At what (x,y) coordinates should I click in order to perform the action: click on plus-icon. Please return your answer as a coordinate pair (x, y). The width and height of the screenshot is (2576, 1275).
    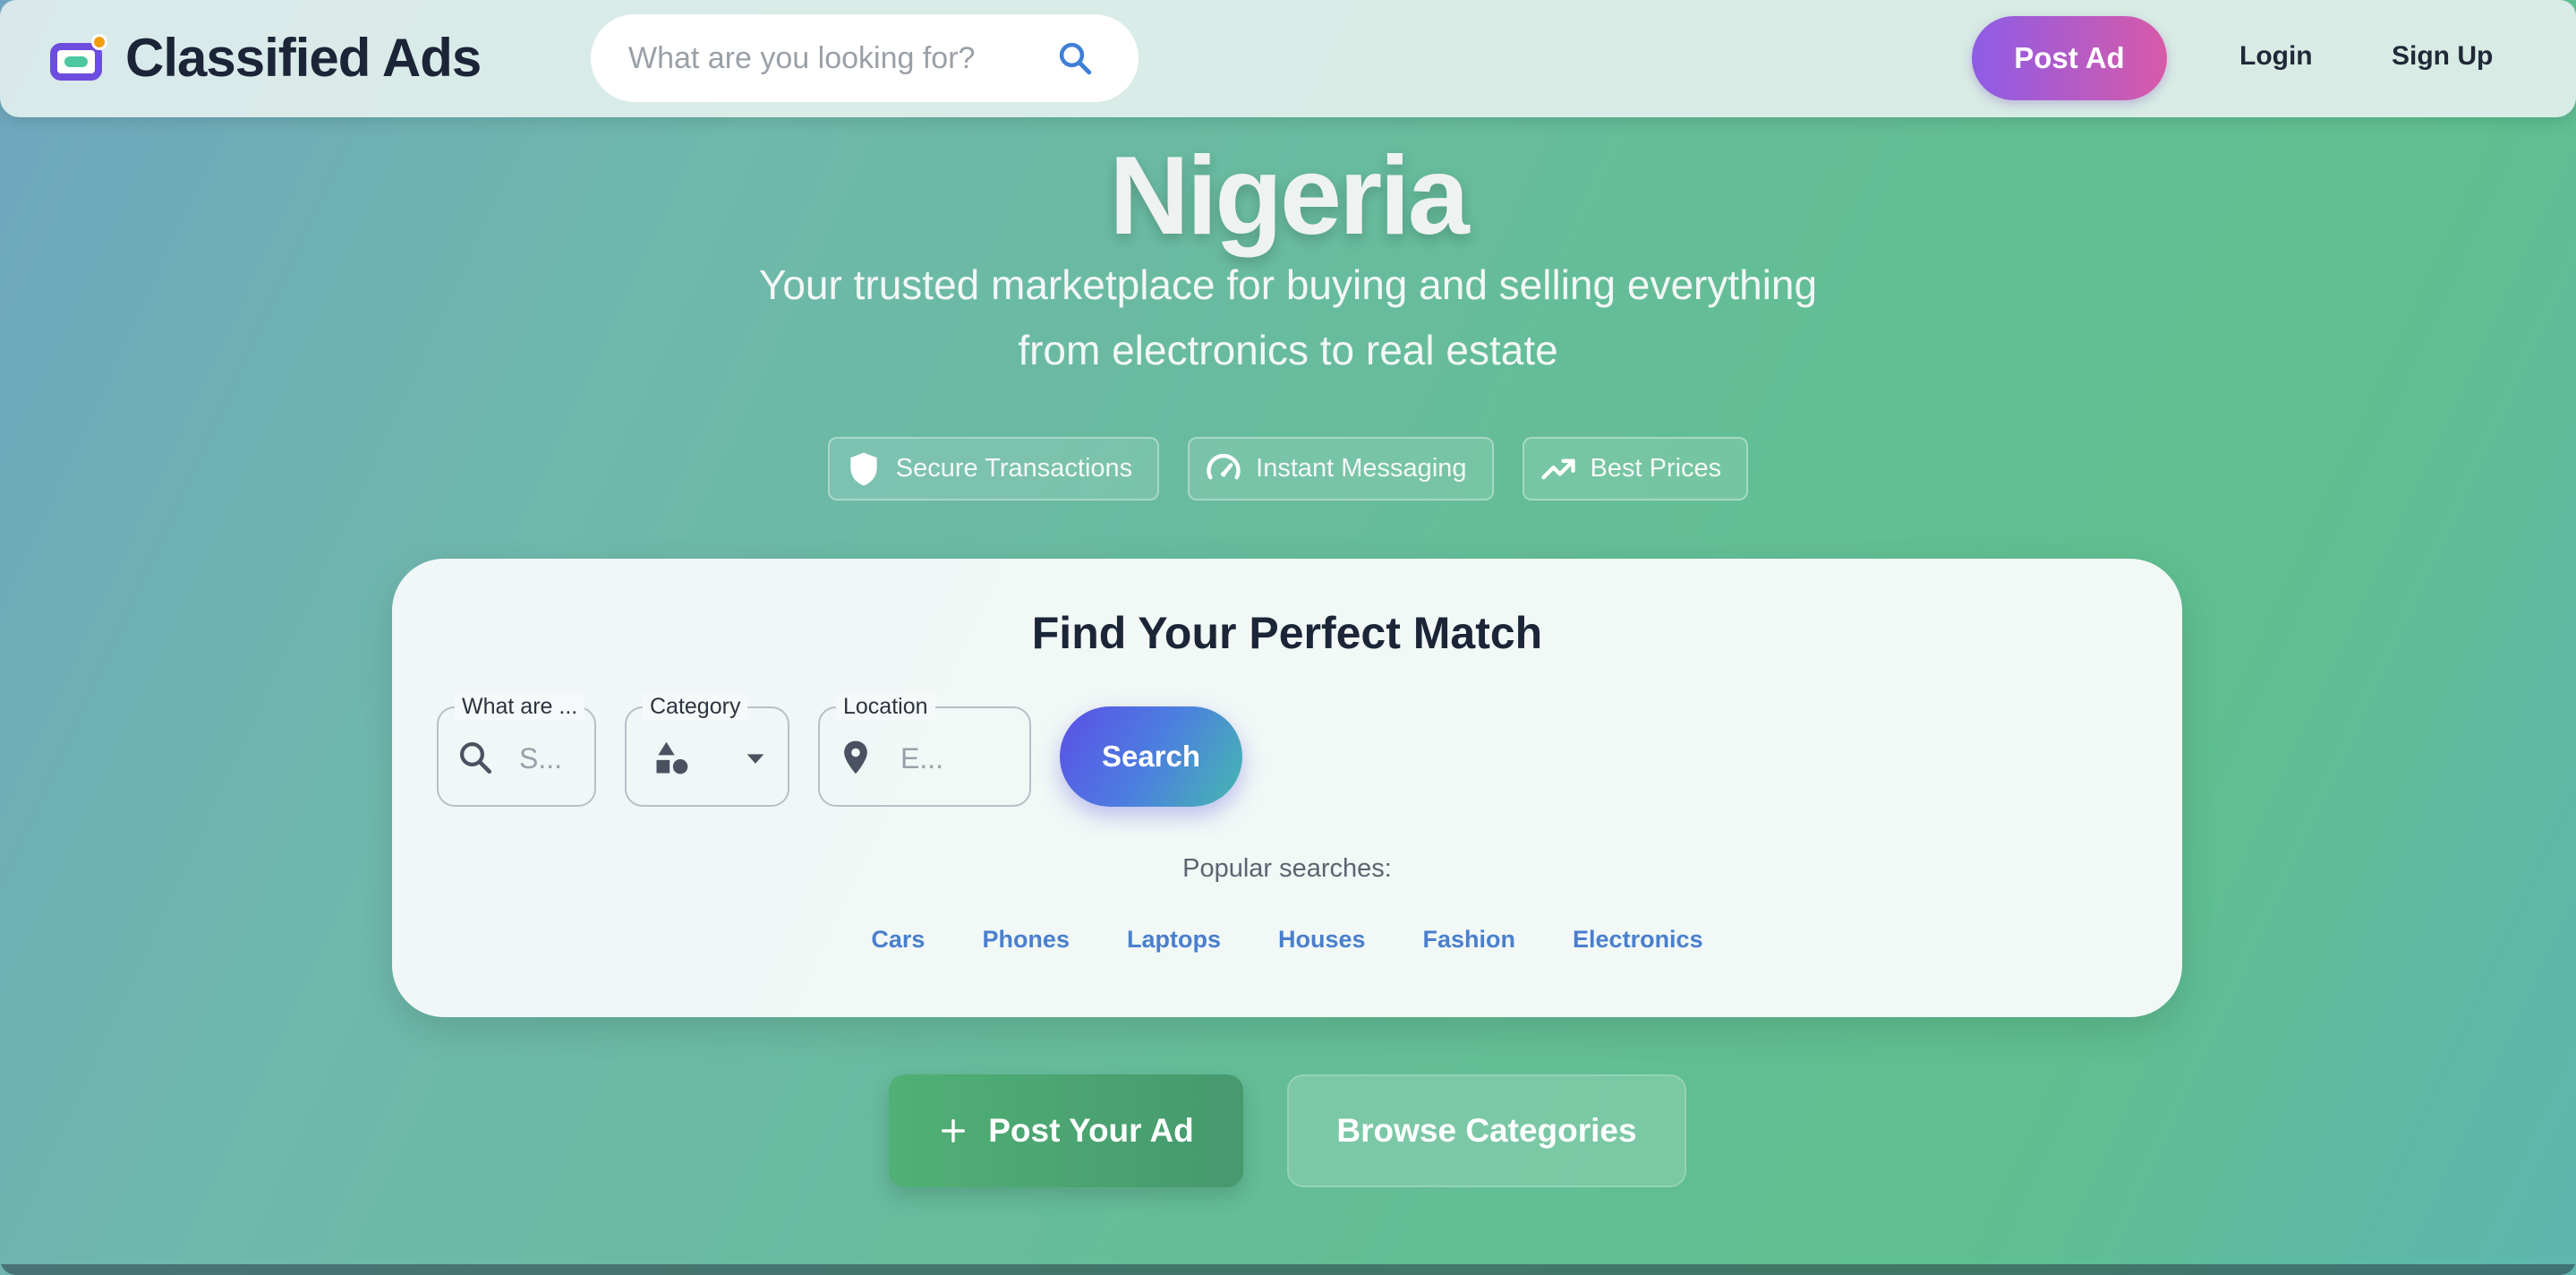
    Looking at the image, I should click on (954, 1130).